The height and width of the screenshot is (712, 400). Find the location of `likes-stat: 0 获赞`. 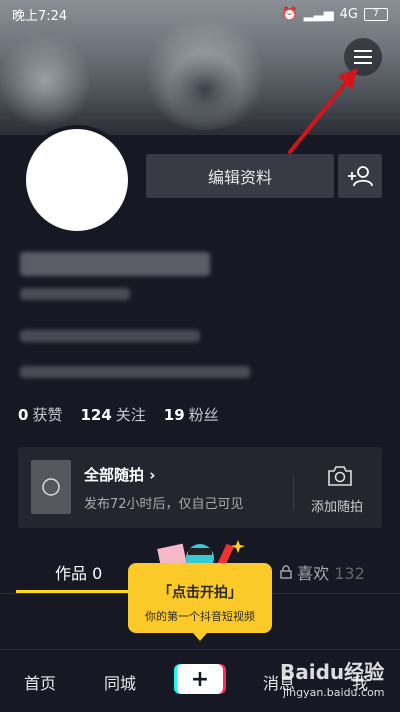

likes-stat: 0 获赞 is located at coordinates (40, 414).